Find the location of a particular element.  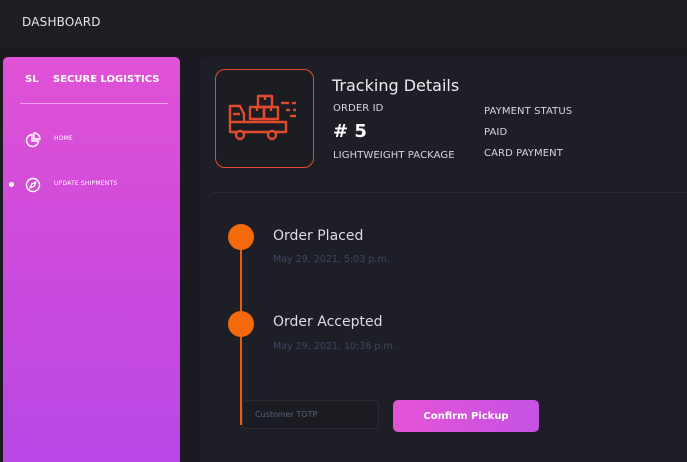

shipment-icon-box is located at coordinates (264, 118).